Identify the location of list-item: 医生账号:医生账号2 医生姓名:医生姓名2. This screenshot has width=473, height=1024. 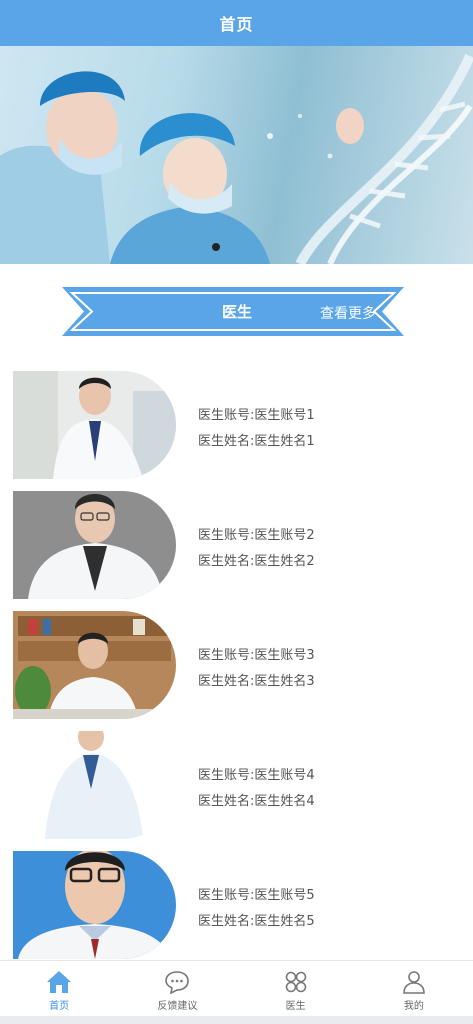
(236, 538).